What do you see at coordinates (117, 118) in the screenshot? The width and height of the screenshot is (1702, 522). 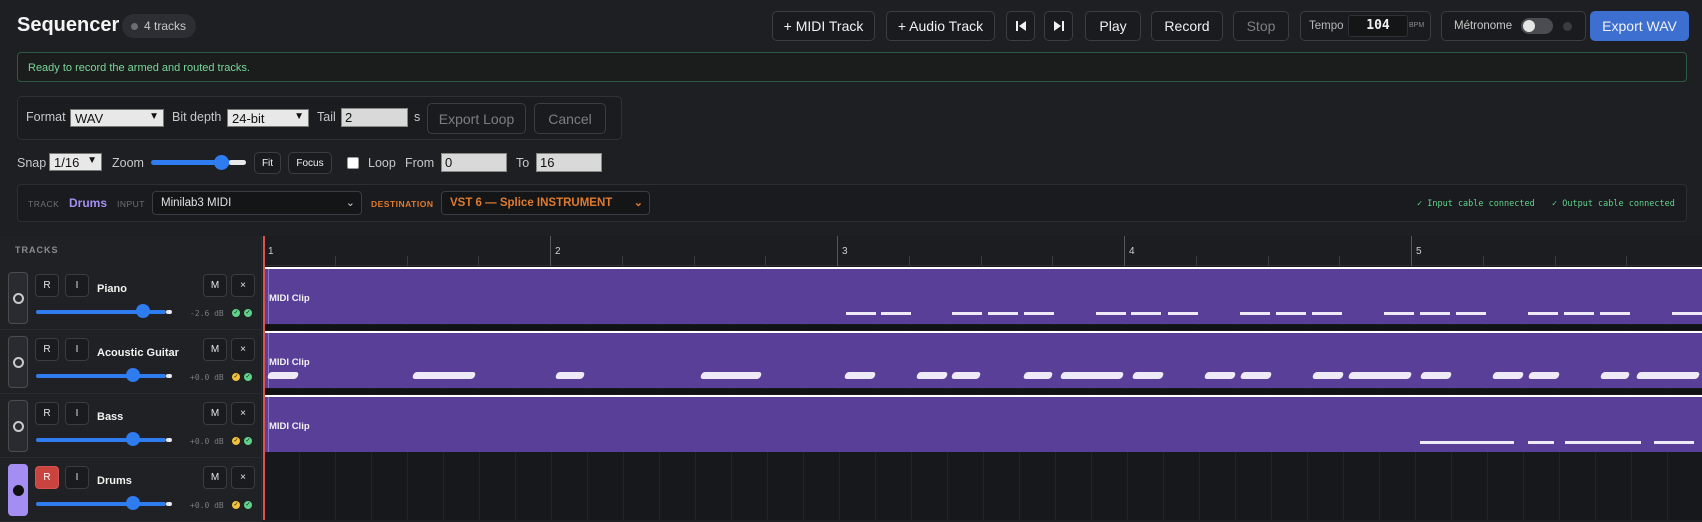 I see `format-select: WAV ▼` at bounding box center [117, 118].